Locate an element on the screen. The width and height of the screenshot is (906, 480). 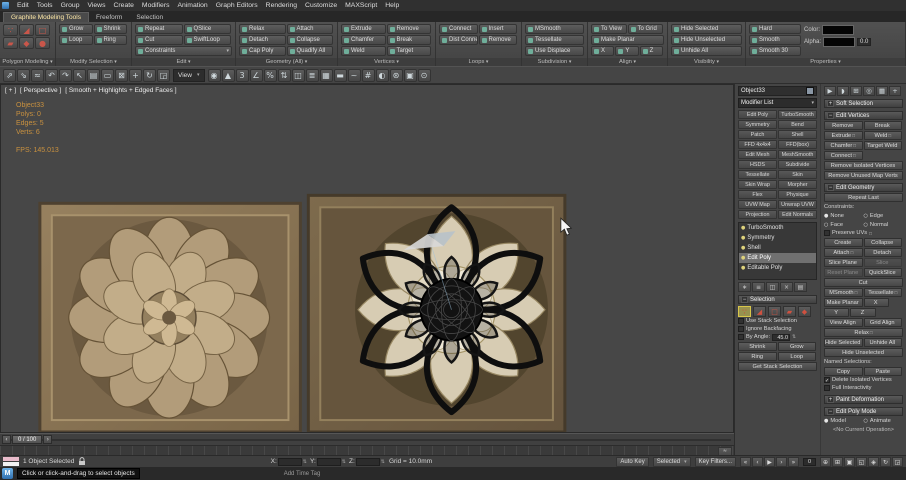
object-mode-icon: ● is located at coordinates (42, 43).